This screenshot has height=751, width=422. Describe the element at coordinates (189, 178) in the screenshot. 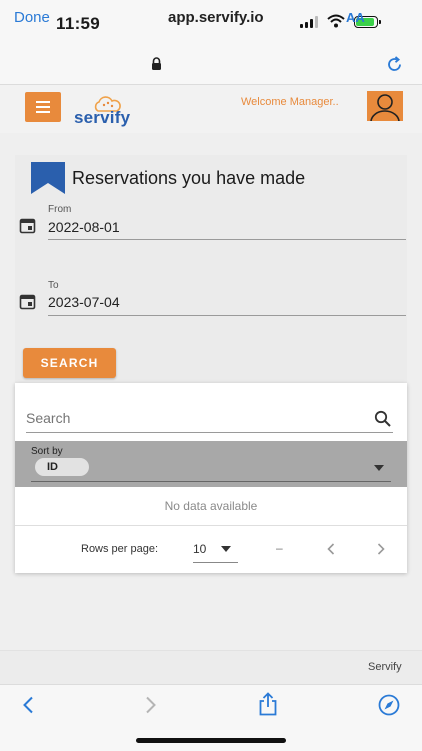

I see `page-title: Reservations you have made` at that location.